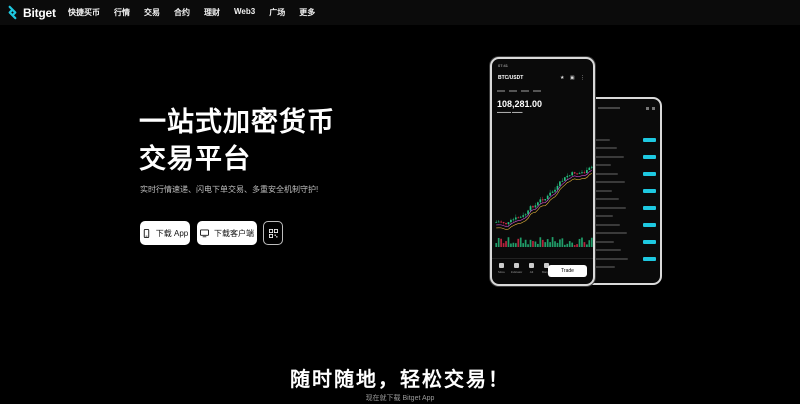 The height and width of the screenshot is (404, 800). Describe the element at coordinates (212, 12) in the screenshot. I see `nav-item-earn: 理财` at that location.